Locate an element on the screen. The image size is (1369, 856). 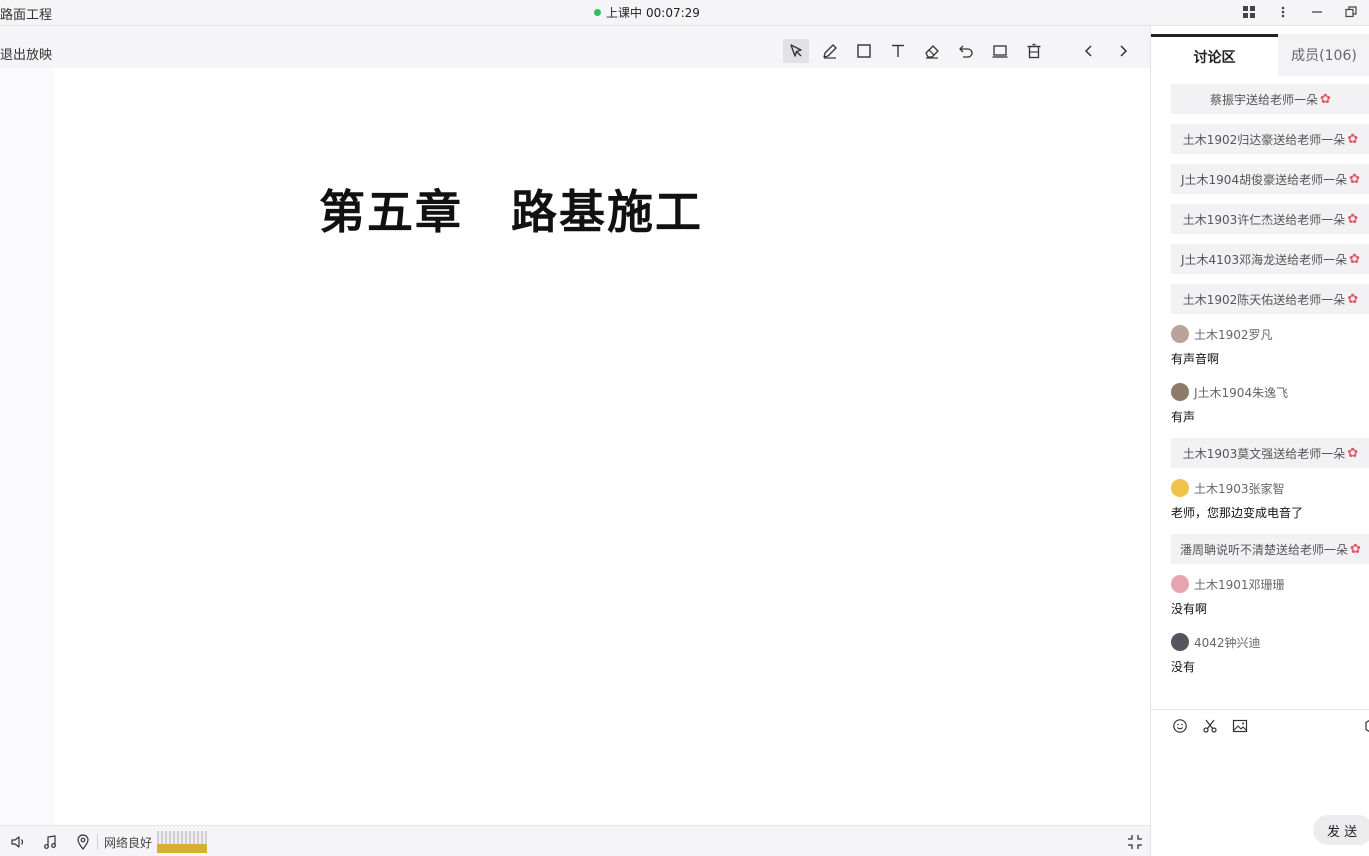
chat-message: 土木1902罗凡有声音啊 is located at coordinates (1270, 352).